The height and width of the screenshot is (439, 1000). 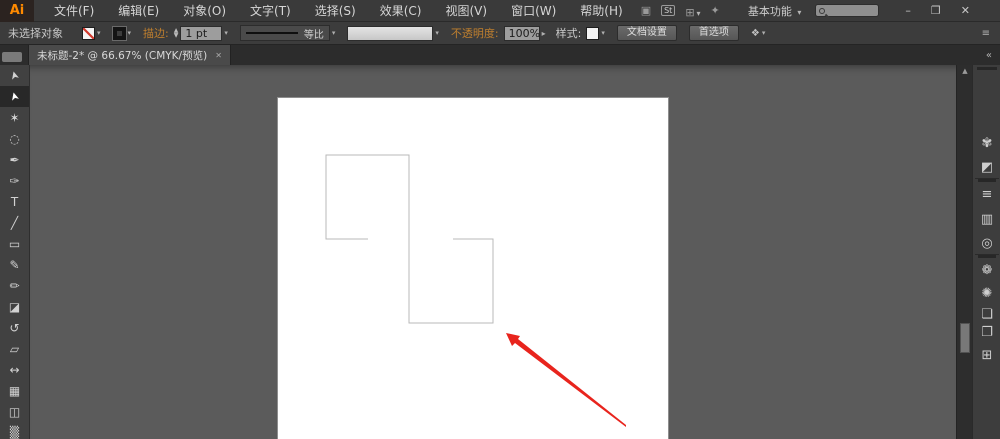 What do you see at coordinates (986, 314) in the screenshot?
I see `graphic-styles-icon: ❏` at bounding box center [986, 314].